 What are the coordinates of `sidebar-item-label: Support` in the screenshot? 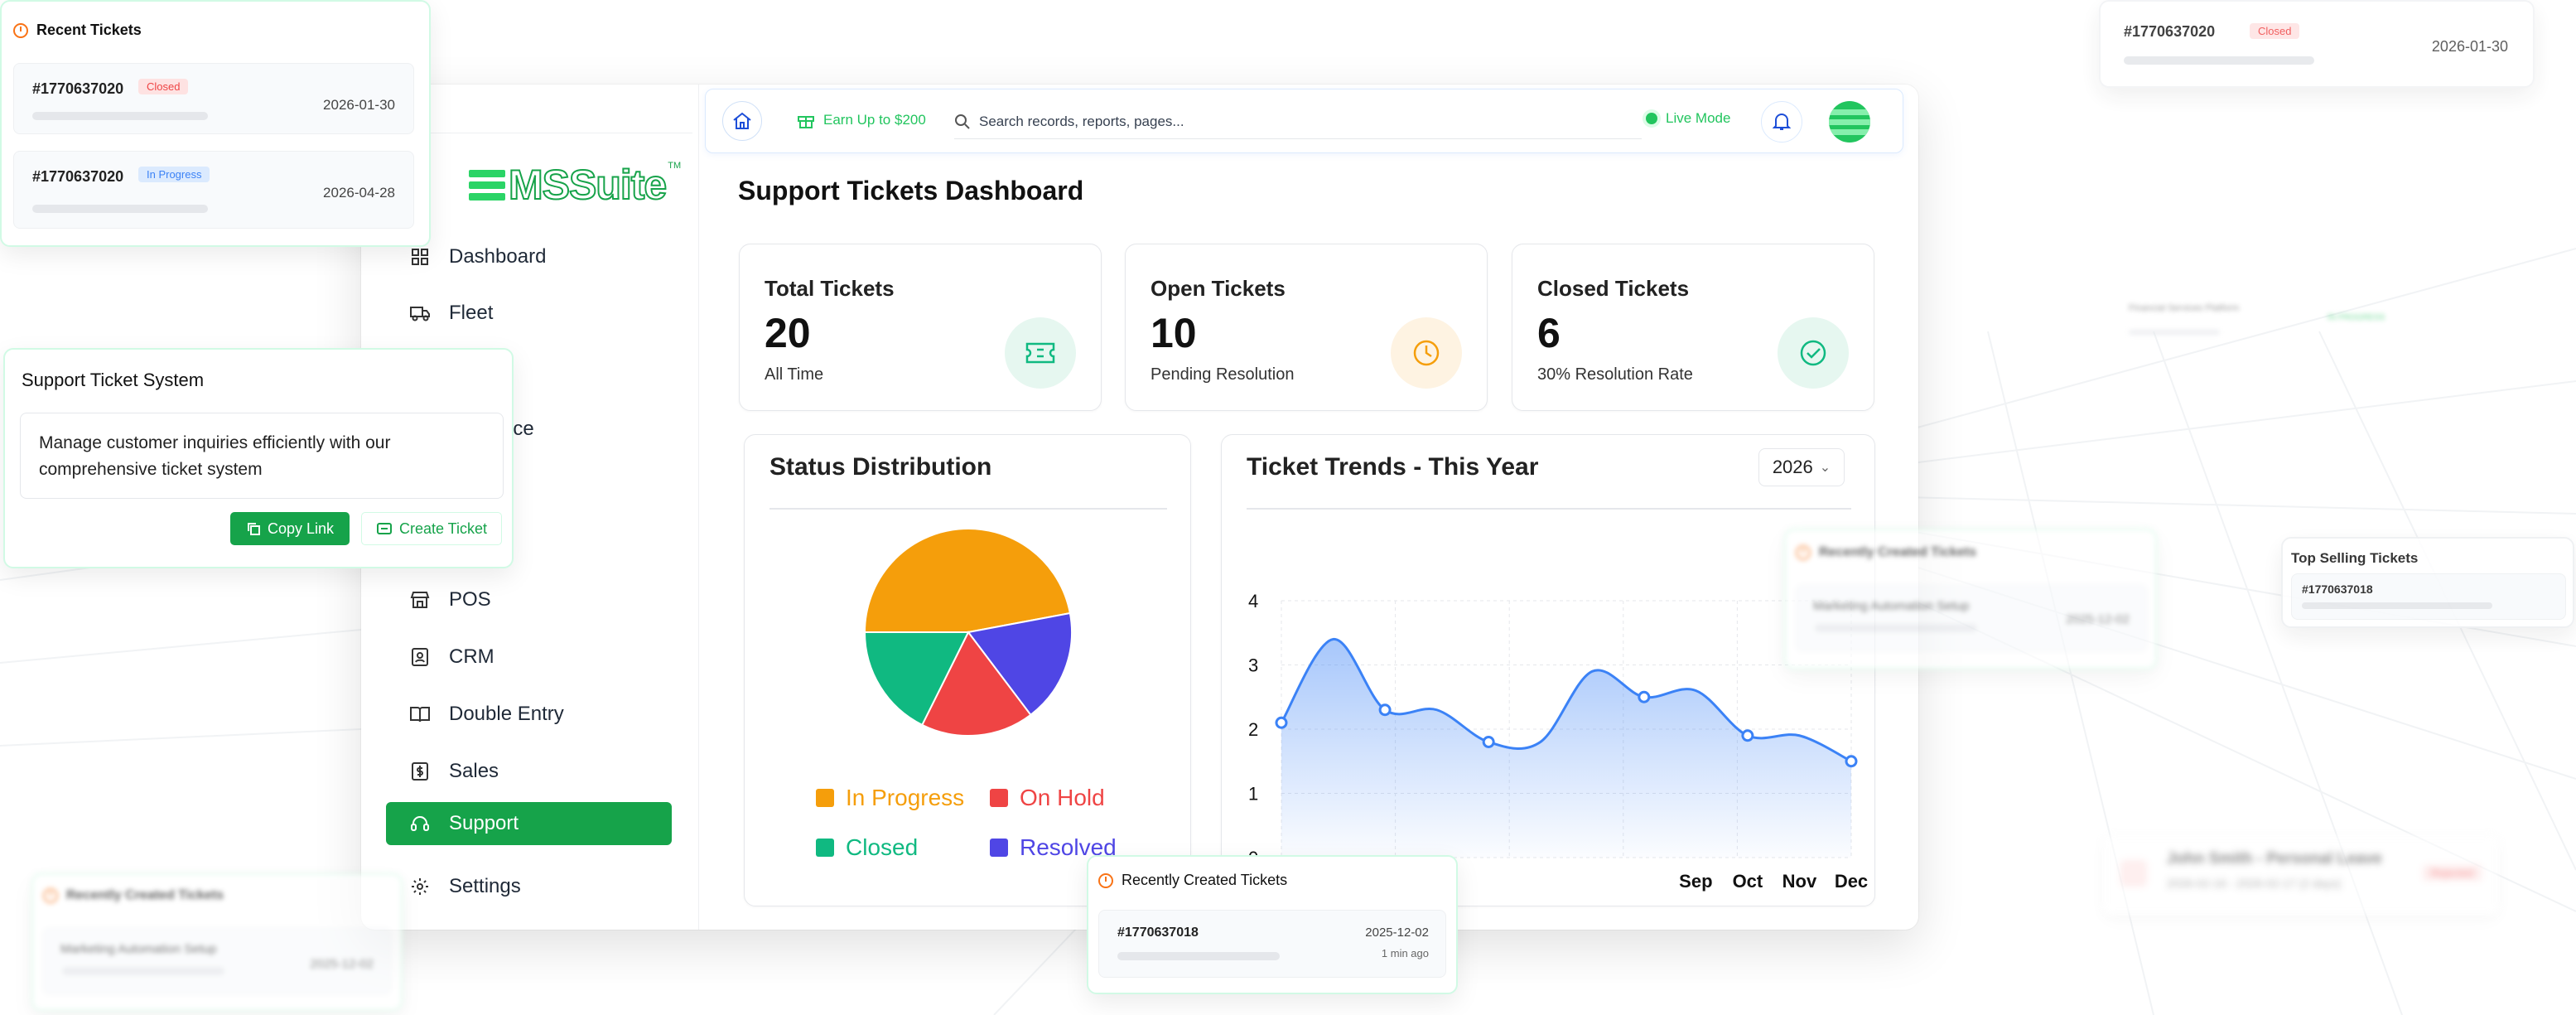 It's located at (484, 823).